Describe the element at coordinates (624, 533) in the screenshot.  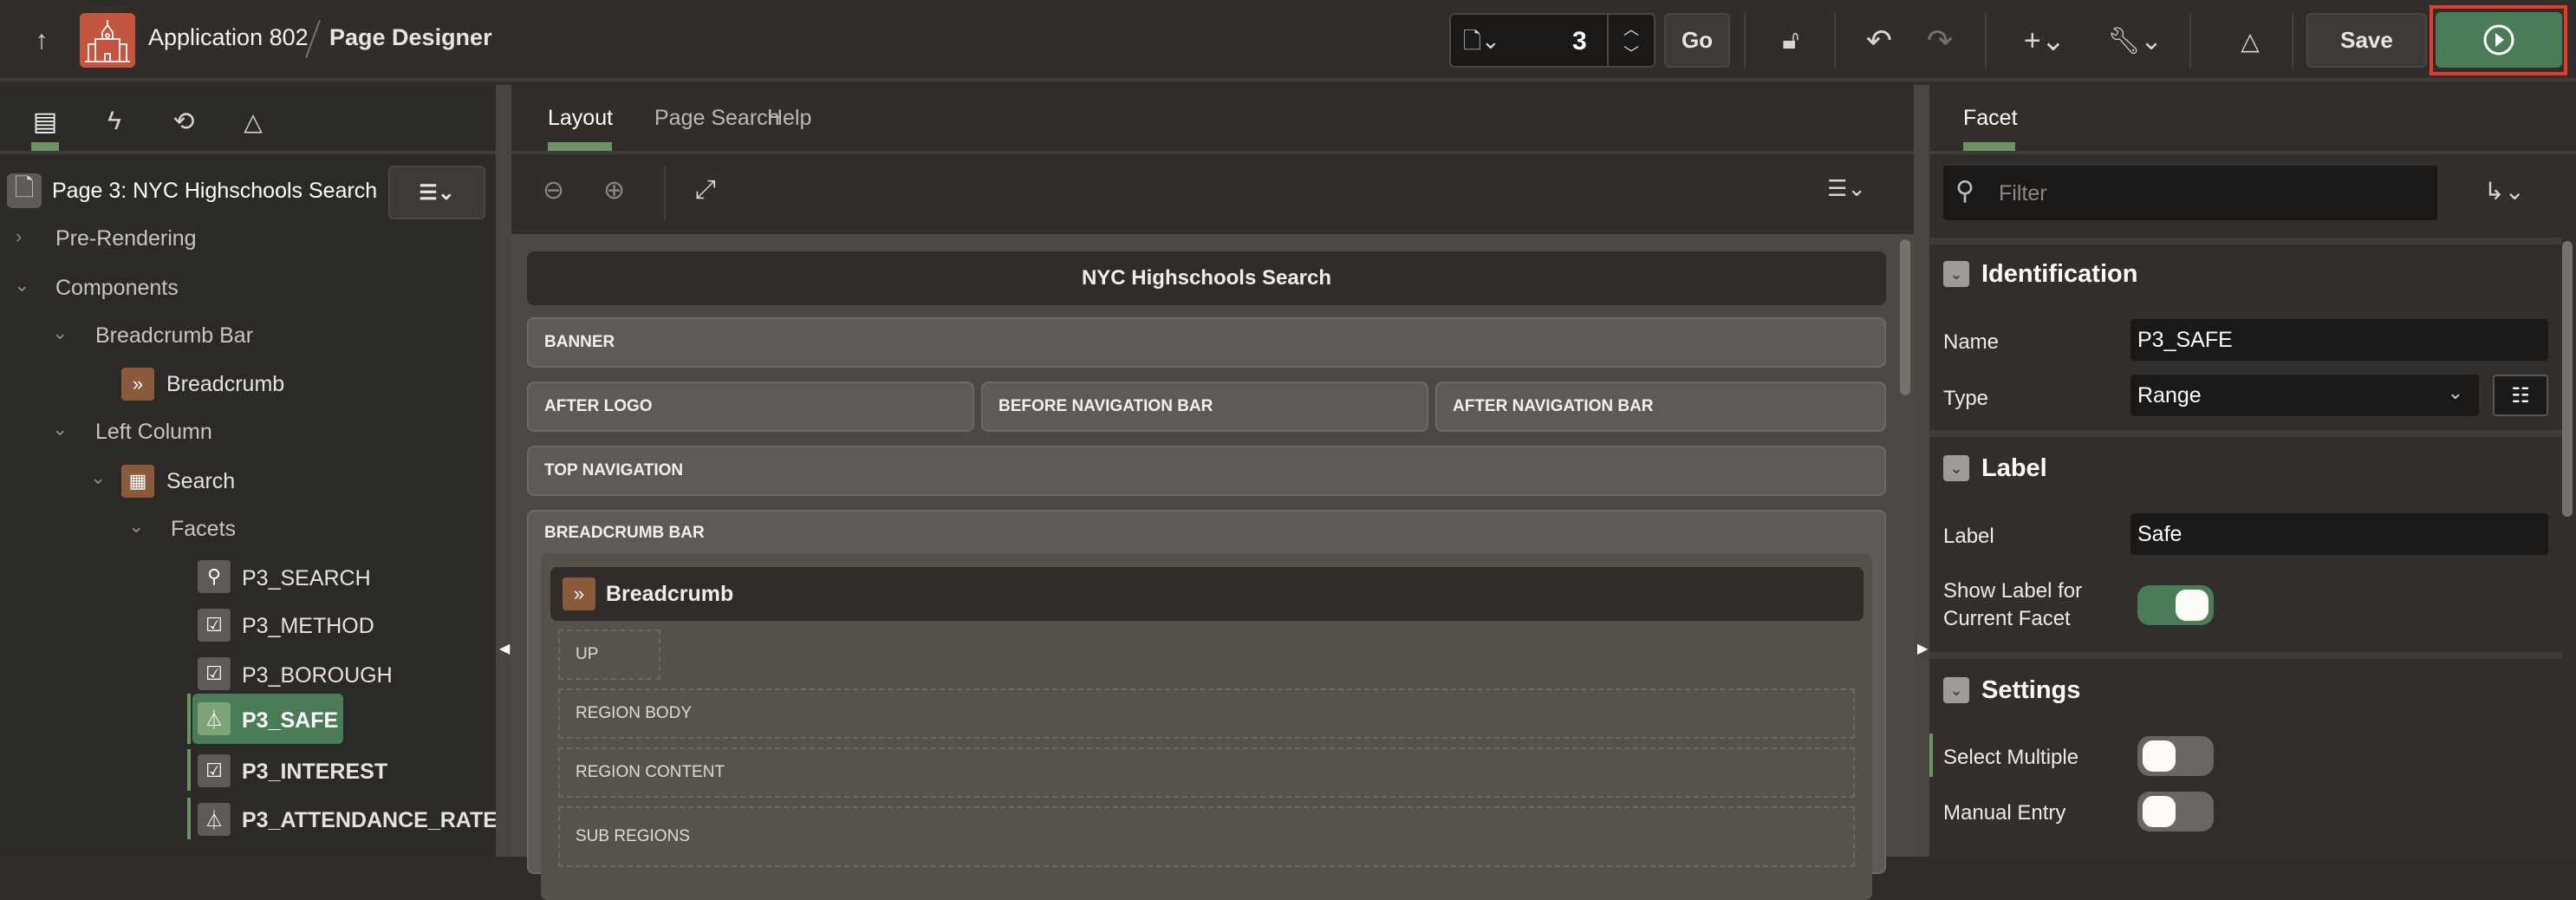
I see `breadcrumb-bar-label: BREADCRUMB BAR` at that location.